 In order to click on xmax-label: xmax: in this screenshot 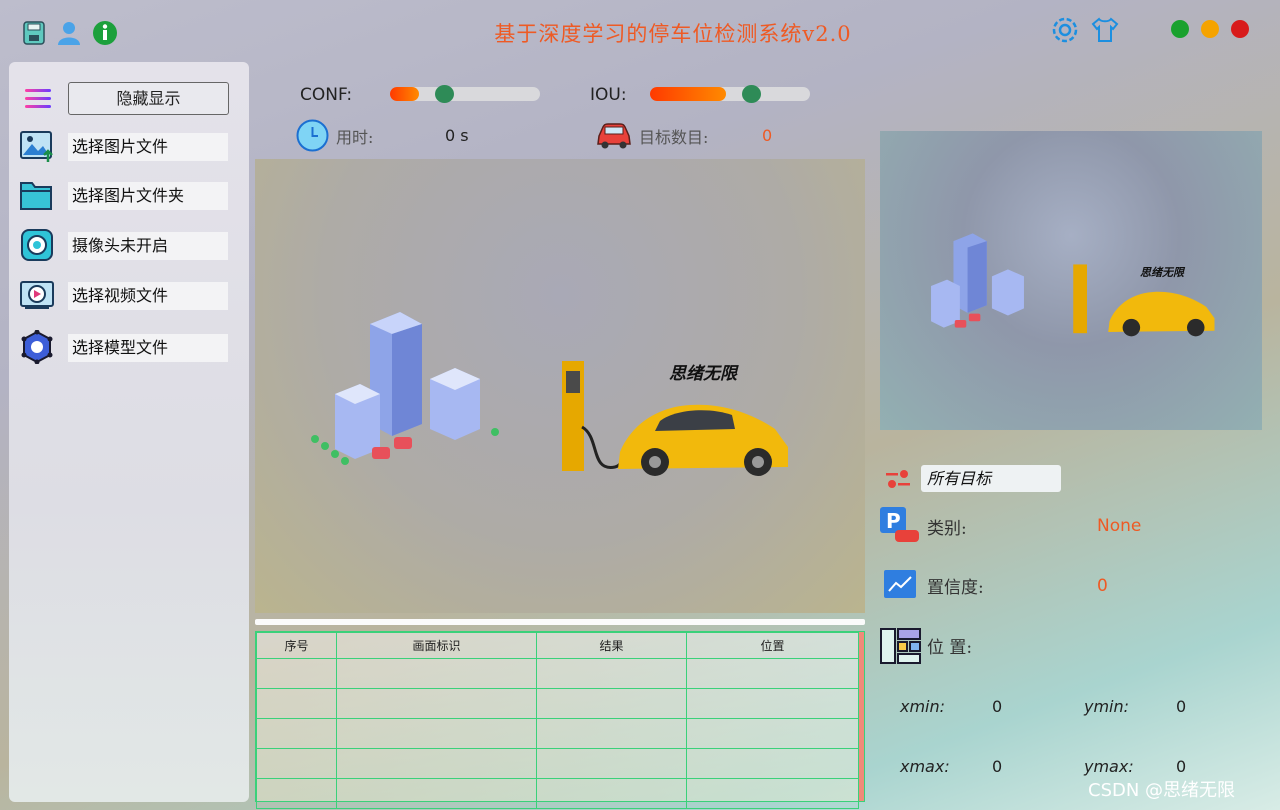, I will do `click(925, 766)`.